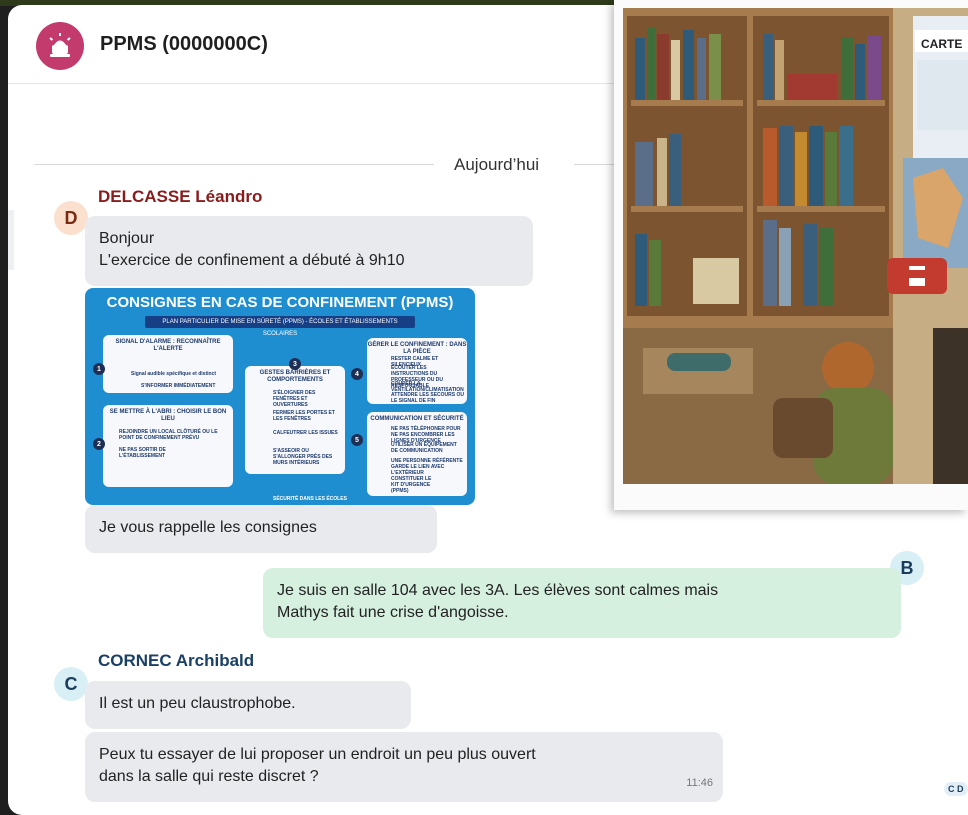 The image size is (968, 815). I want to click on poster-number: 4, so click(357, 374).